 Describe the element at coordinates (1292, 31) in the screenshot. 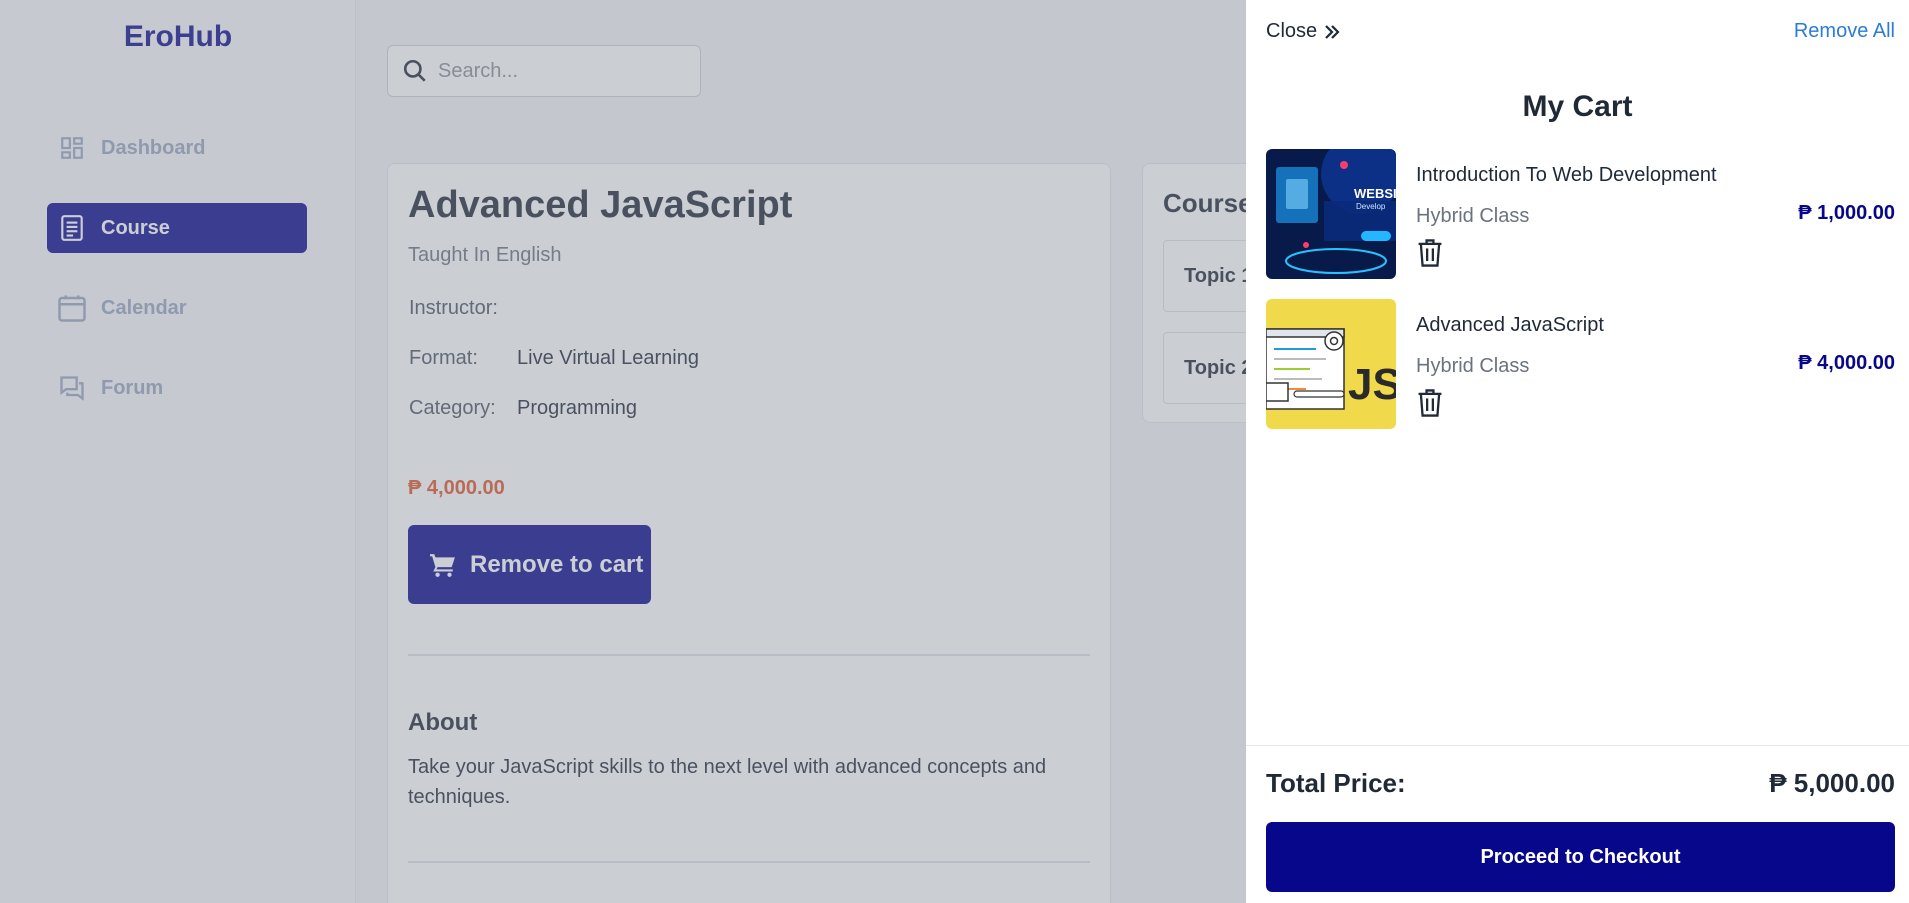

I see `close-label: Close` at that location.